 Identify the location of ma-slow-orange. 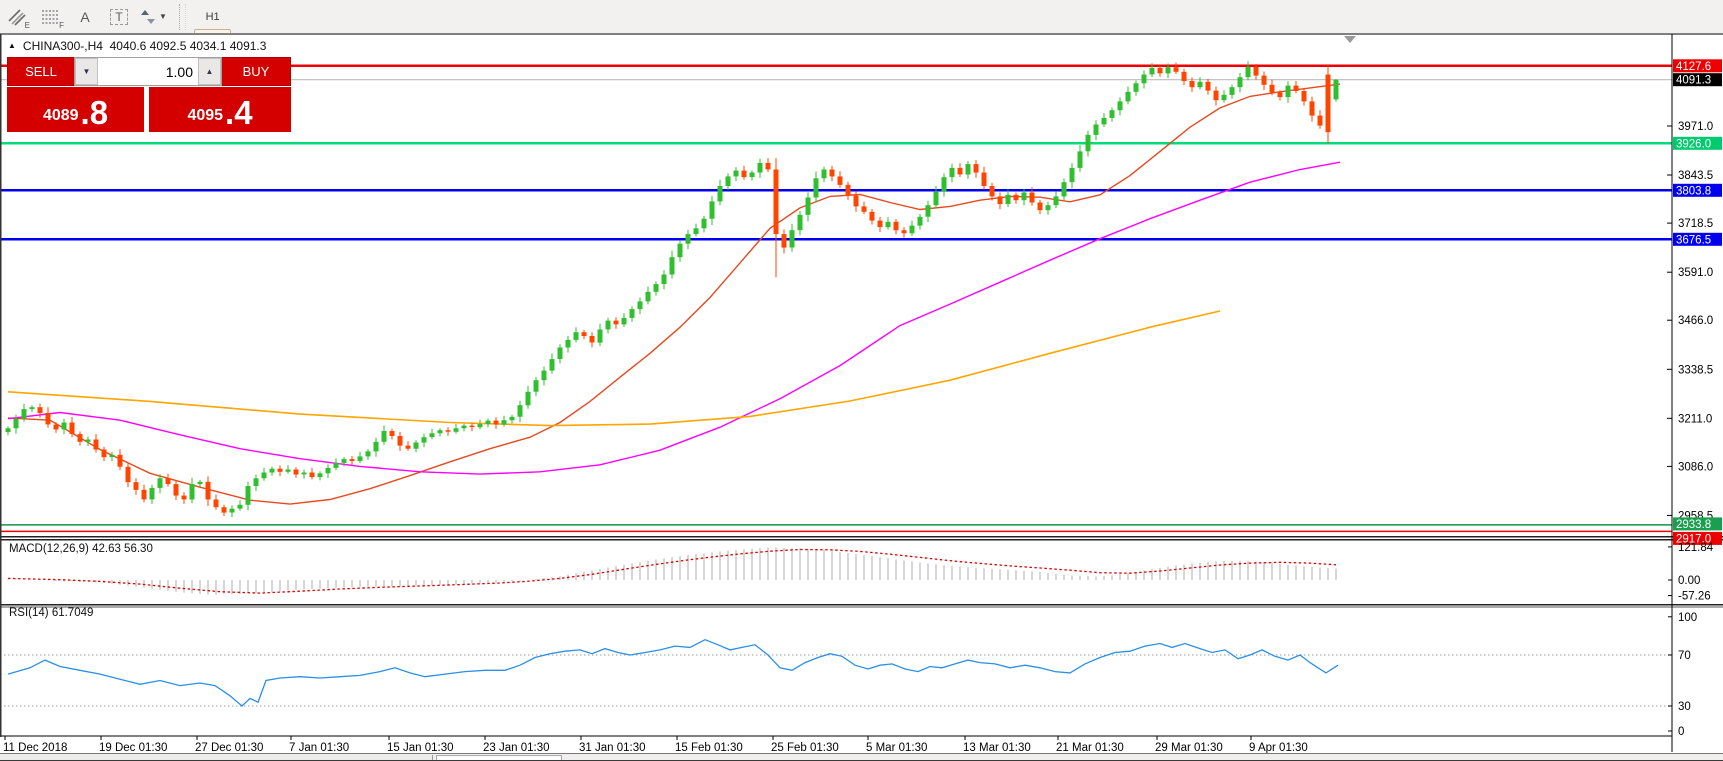
(614, 368).